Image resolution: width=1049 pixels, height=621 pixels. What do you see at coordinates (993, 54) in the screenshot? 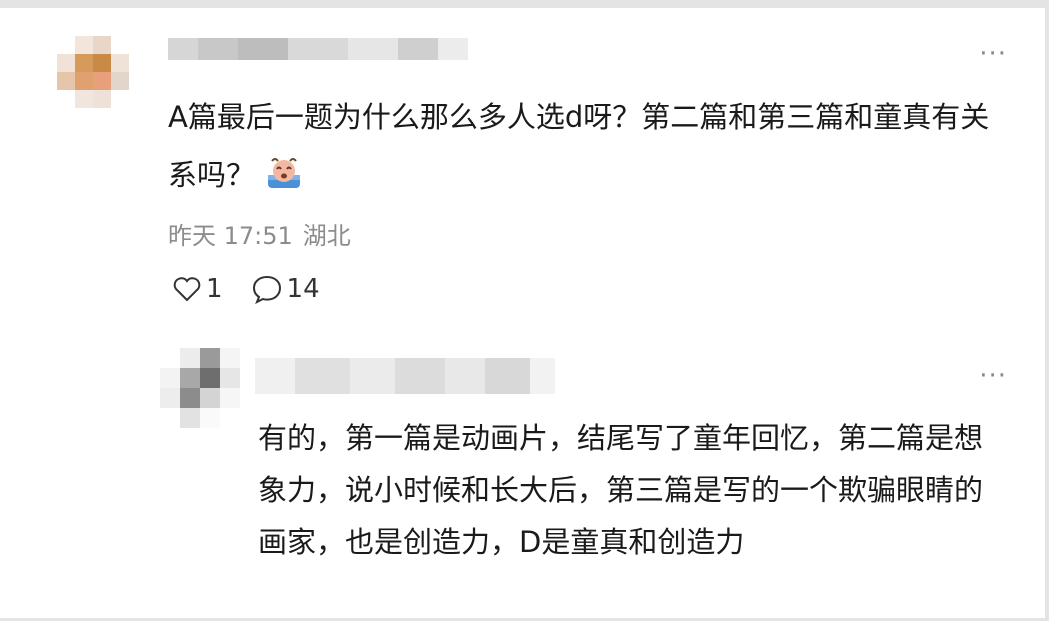
I see `more-options-button: ···` at bounding box center [993, 54].